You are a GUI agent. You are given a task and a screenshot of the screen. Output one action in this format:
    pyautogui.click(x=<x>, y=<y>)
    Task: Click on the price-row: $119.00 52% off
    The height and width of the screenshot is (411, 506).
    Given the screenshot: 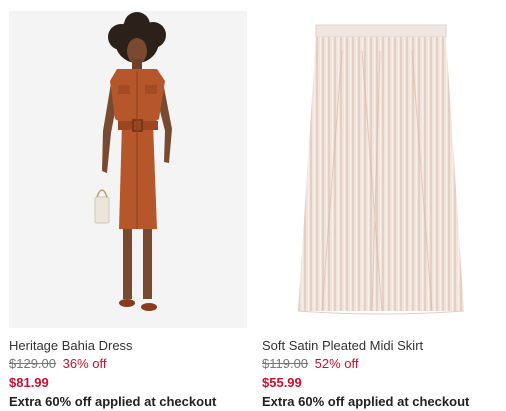 What is the action you would take?
    pyautogui.click(x=381, y=364)
    